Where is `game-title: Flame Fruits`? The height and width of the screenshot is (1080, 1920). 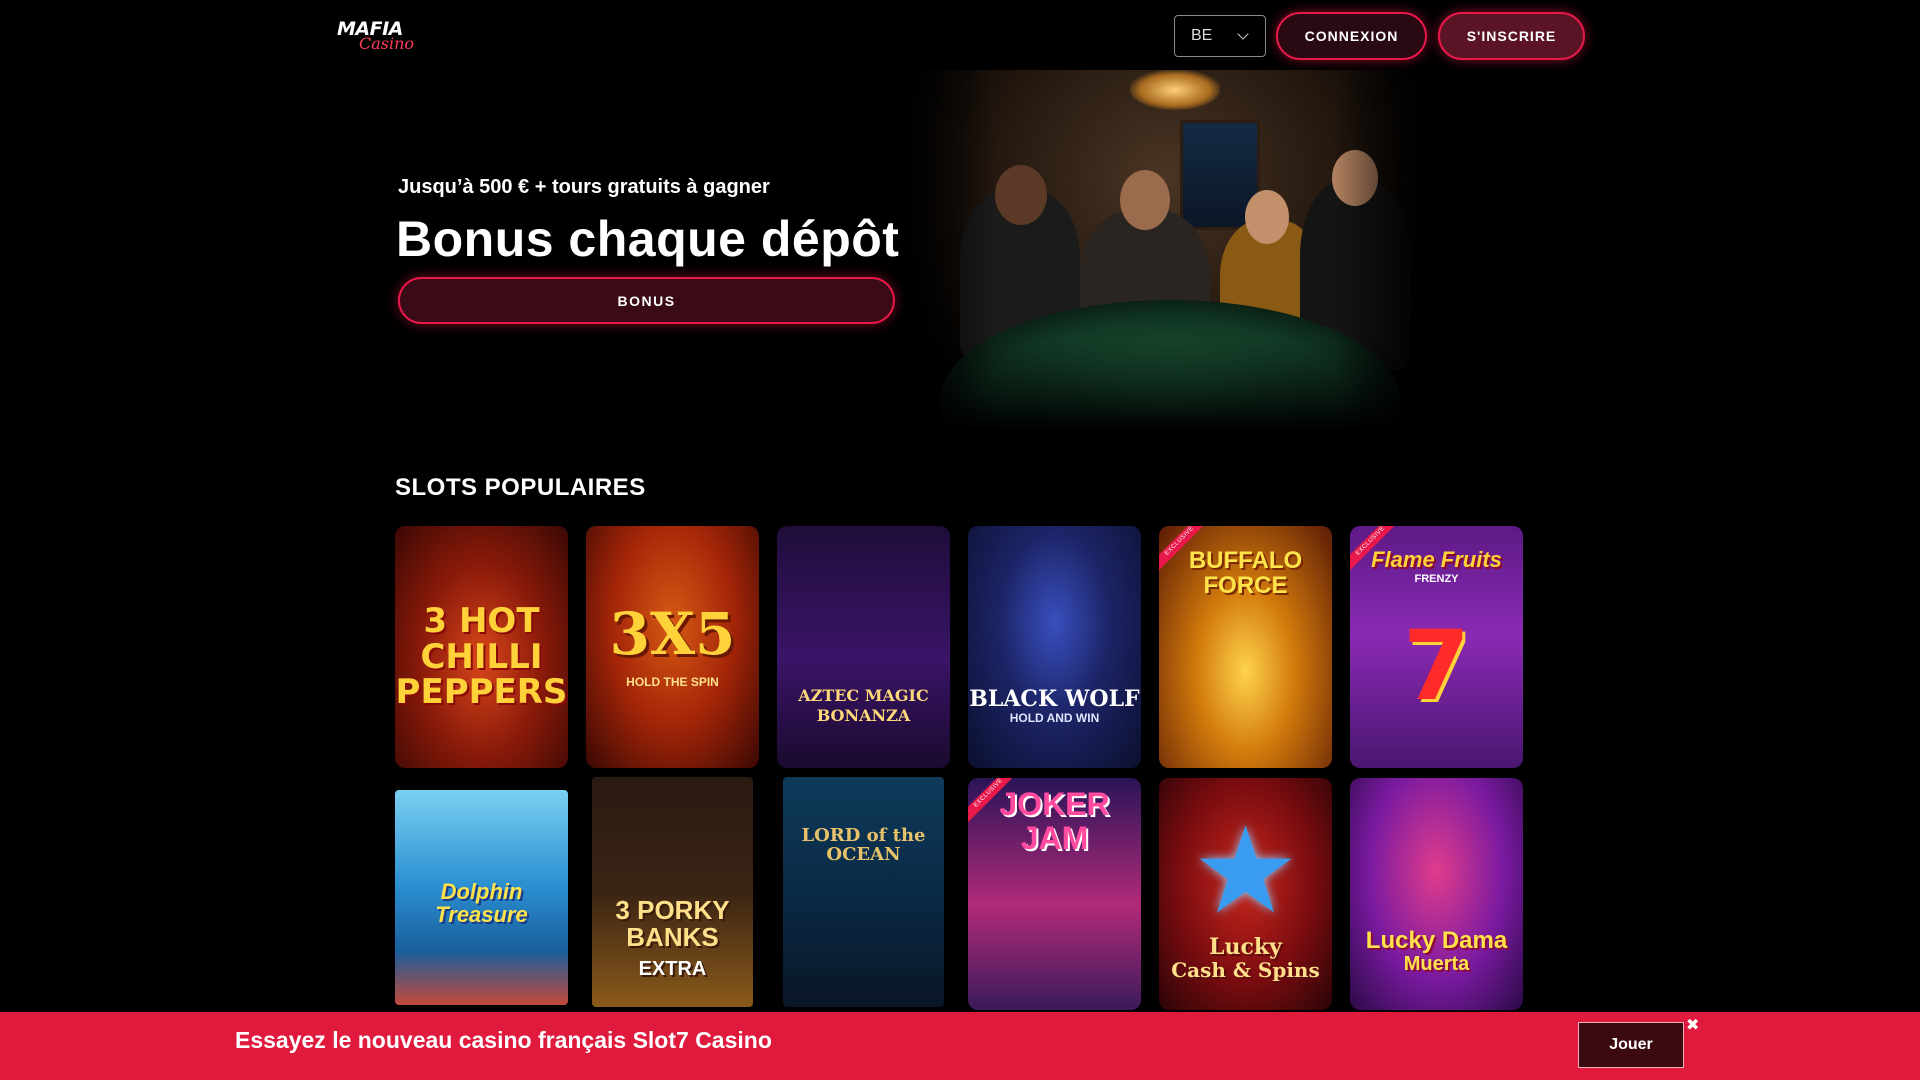
game-title: Flame Fruits is located at coordinates (1436, 559).